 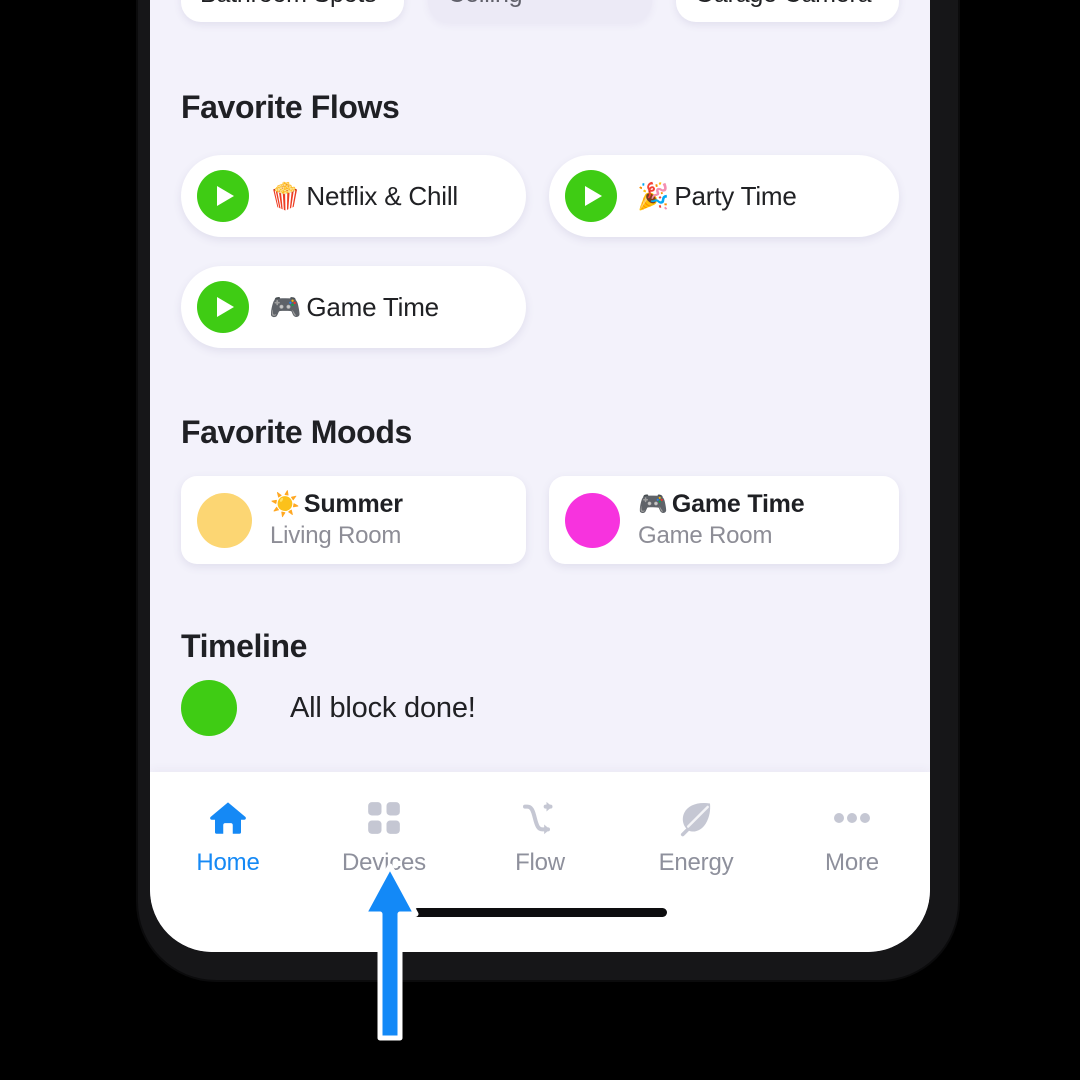 What do you see at coordinates (336, 520) in the screenshot?
I see `mood-text: ☀️ Summer Living Room` at bounding box center [336, 520].